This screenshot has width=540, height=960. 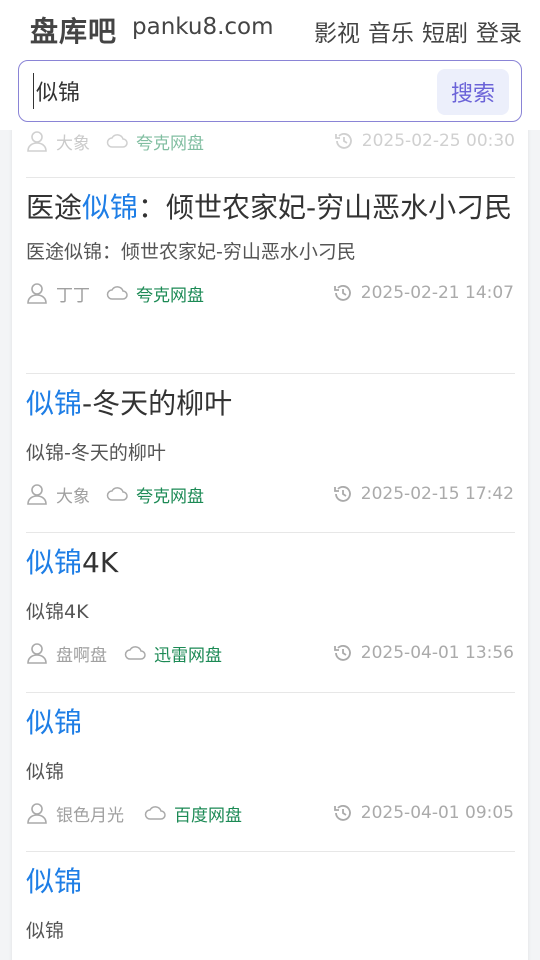 I want to click on time-meta: 2025-02-15 17:42, so click(x=423, y=494).